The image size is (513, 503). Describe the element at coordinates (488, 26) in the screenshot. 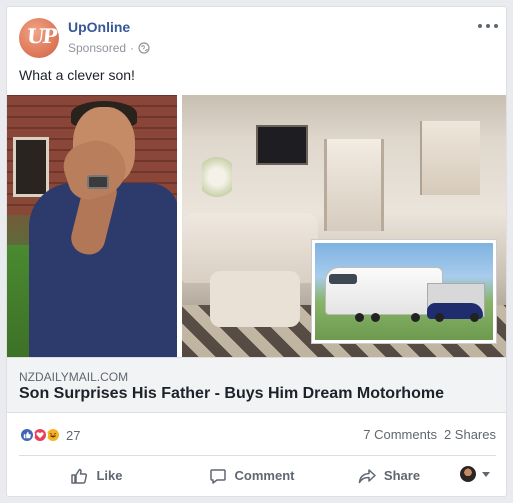

I see `more-options-icon` at that location.